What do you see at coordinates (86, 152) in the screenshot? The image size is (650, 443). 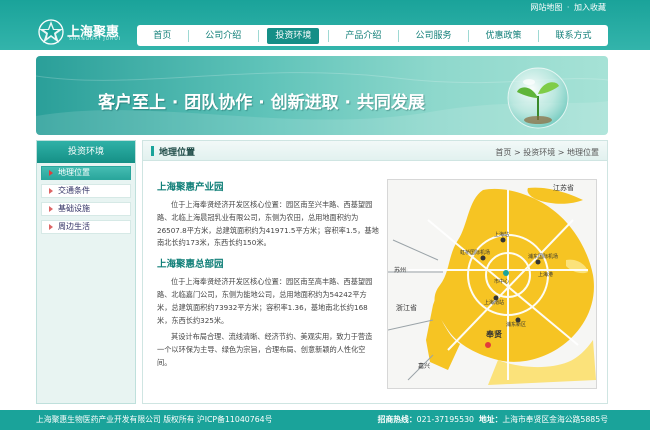 I see `sidebar-title: 投资环境` at bounding box center [86, 152].